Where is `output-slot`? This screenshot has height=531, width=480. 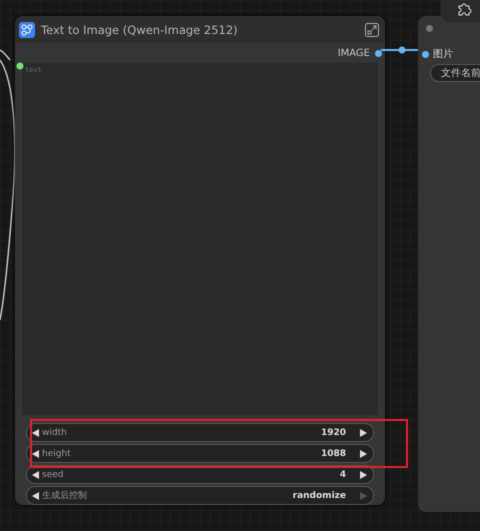
output-slot is located at coordinates (378, 53).